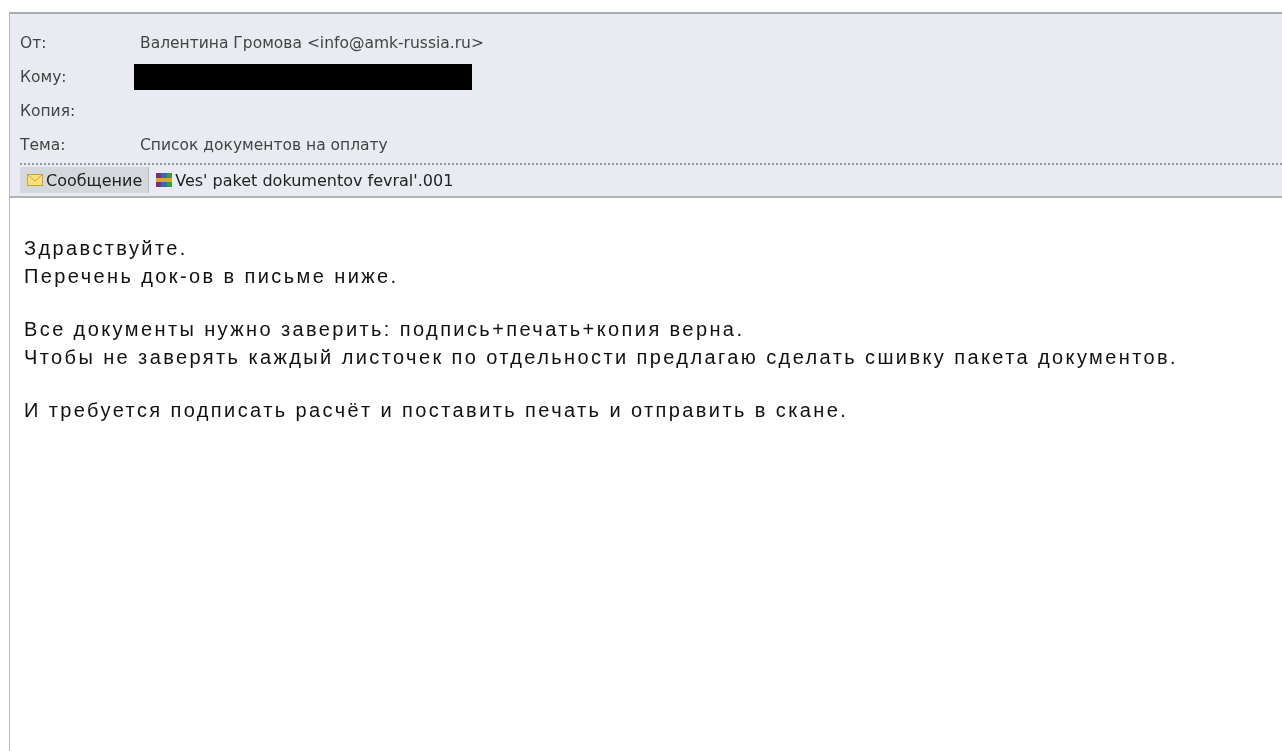 The width and height of the screenshot is (1282, 751). I want to click on field-label: Тема:, so click(43, 145).